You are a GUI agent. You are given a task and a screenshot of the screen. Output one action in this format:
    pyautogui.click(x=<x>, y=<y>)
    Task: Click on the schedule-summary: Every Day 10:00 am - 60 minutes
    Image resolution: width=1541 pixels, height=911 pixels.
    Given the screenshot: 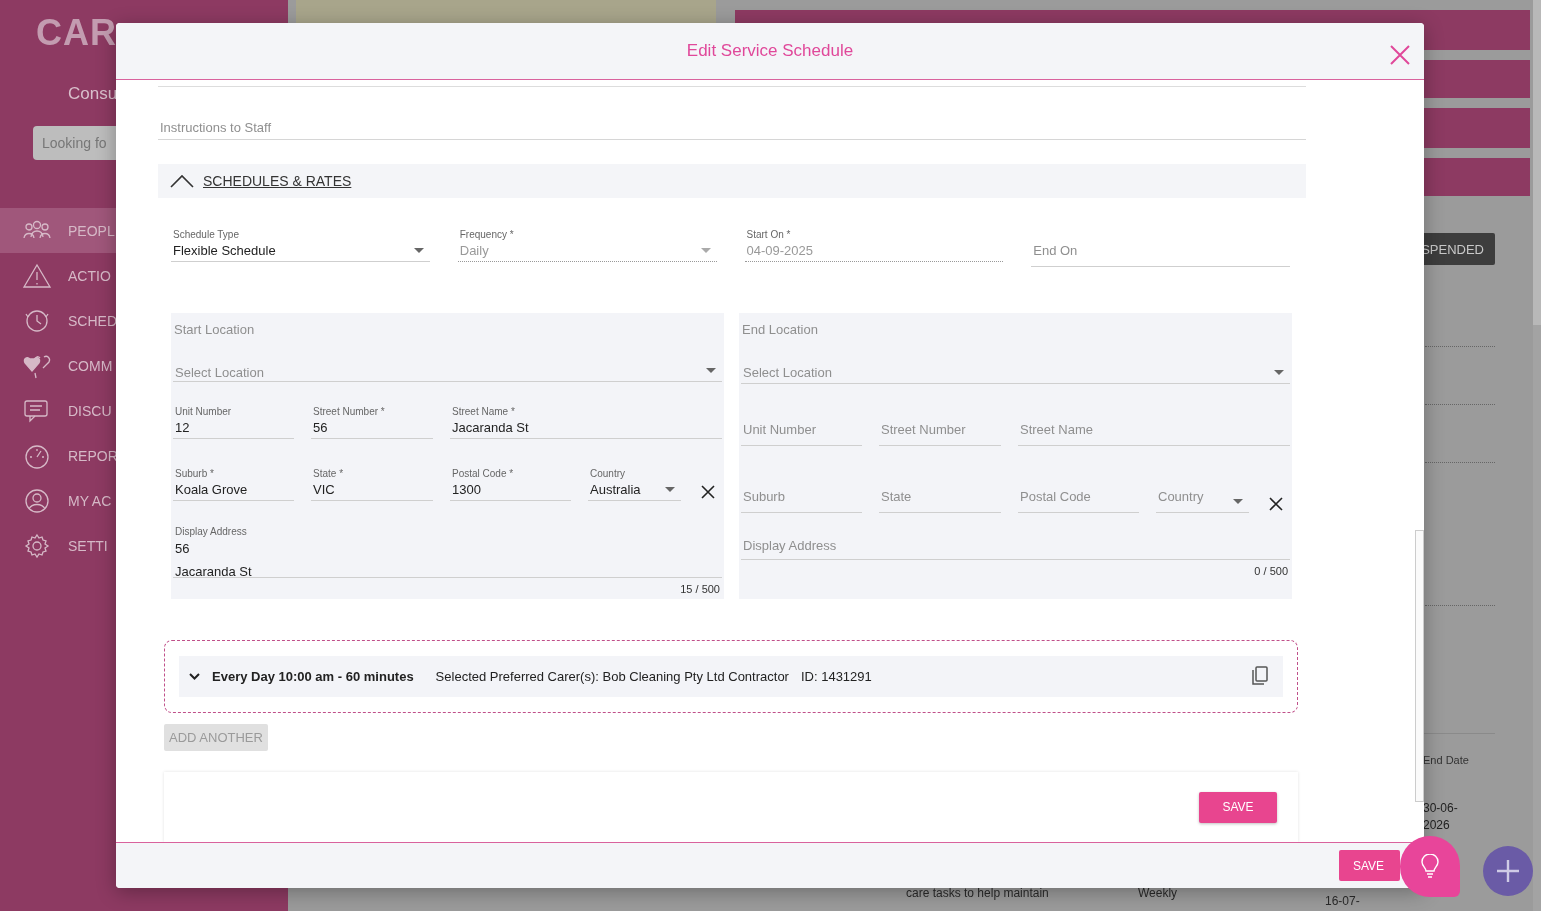 What is the action you would take?
    pyautogui.click(x=313, y=676)
    